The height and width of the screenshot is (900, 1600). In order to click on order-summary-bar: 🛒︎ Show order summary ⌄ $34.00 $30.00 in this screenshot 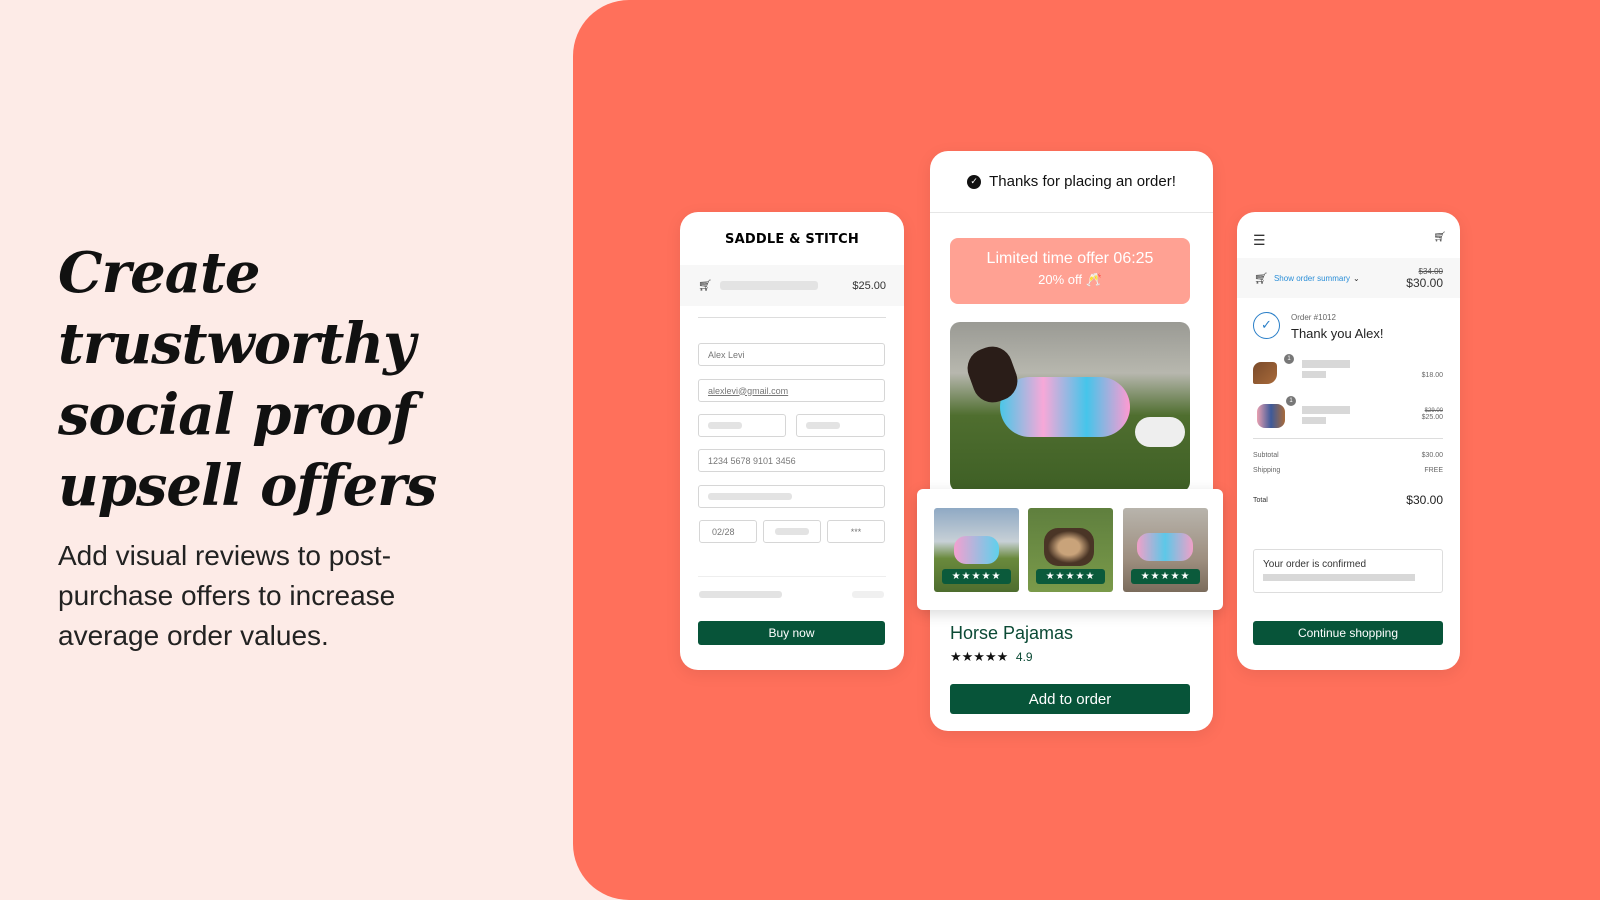, I will do `click(1348, 278)`.